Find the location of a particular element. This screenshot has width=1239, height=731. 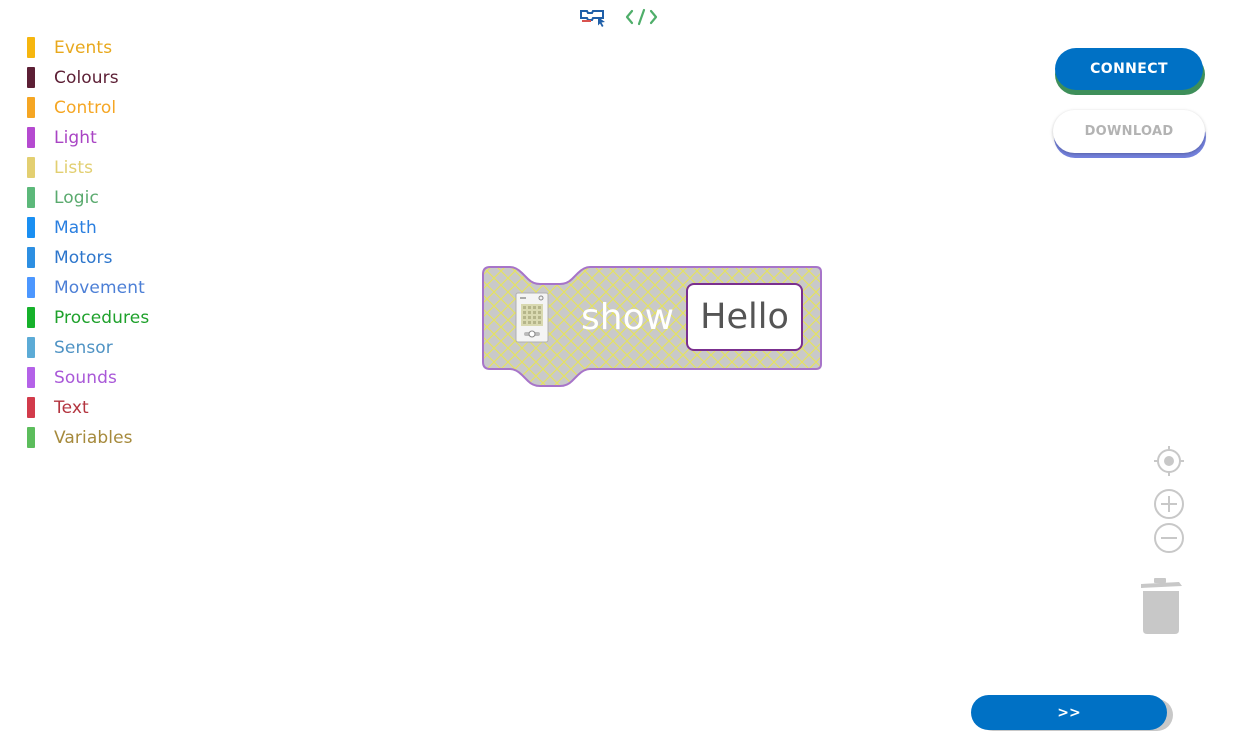

category-item-variables: Variables is located at coordinates (112, 441).